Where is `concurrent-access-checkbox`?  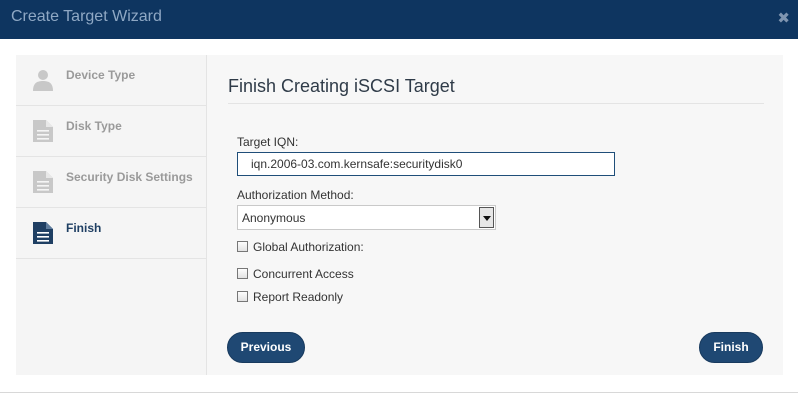
concurrent-access-checkbox is located at coordinates (242, 273).